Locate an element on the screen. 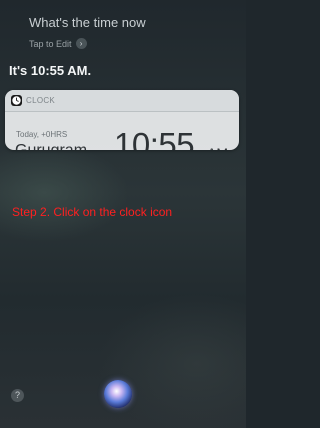 The height and width of the screenshot is (428, 320). tap-to-edit-link: Tap to Edit › is located at coordinates (58, 43).